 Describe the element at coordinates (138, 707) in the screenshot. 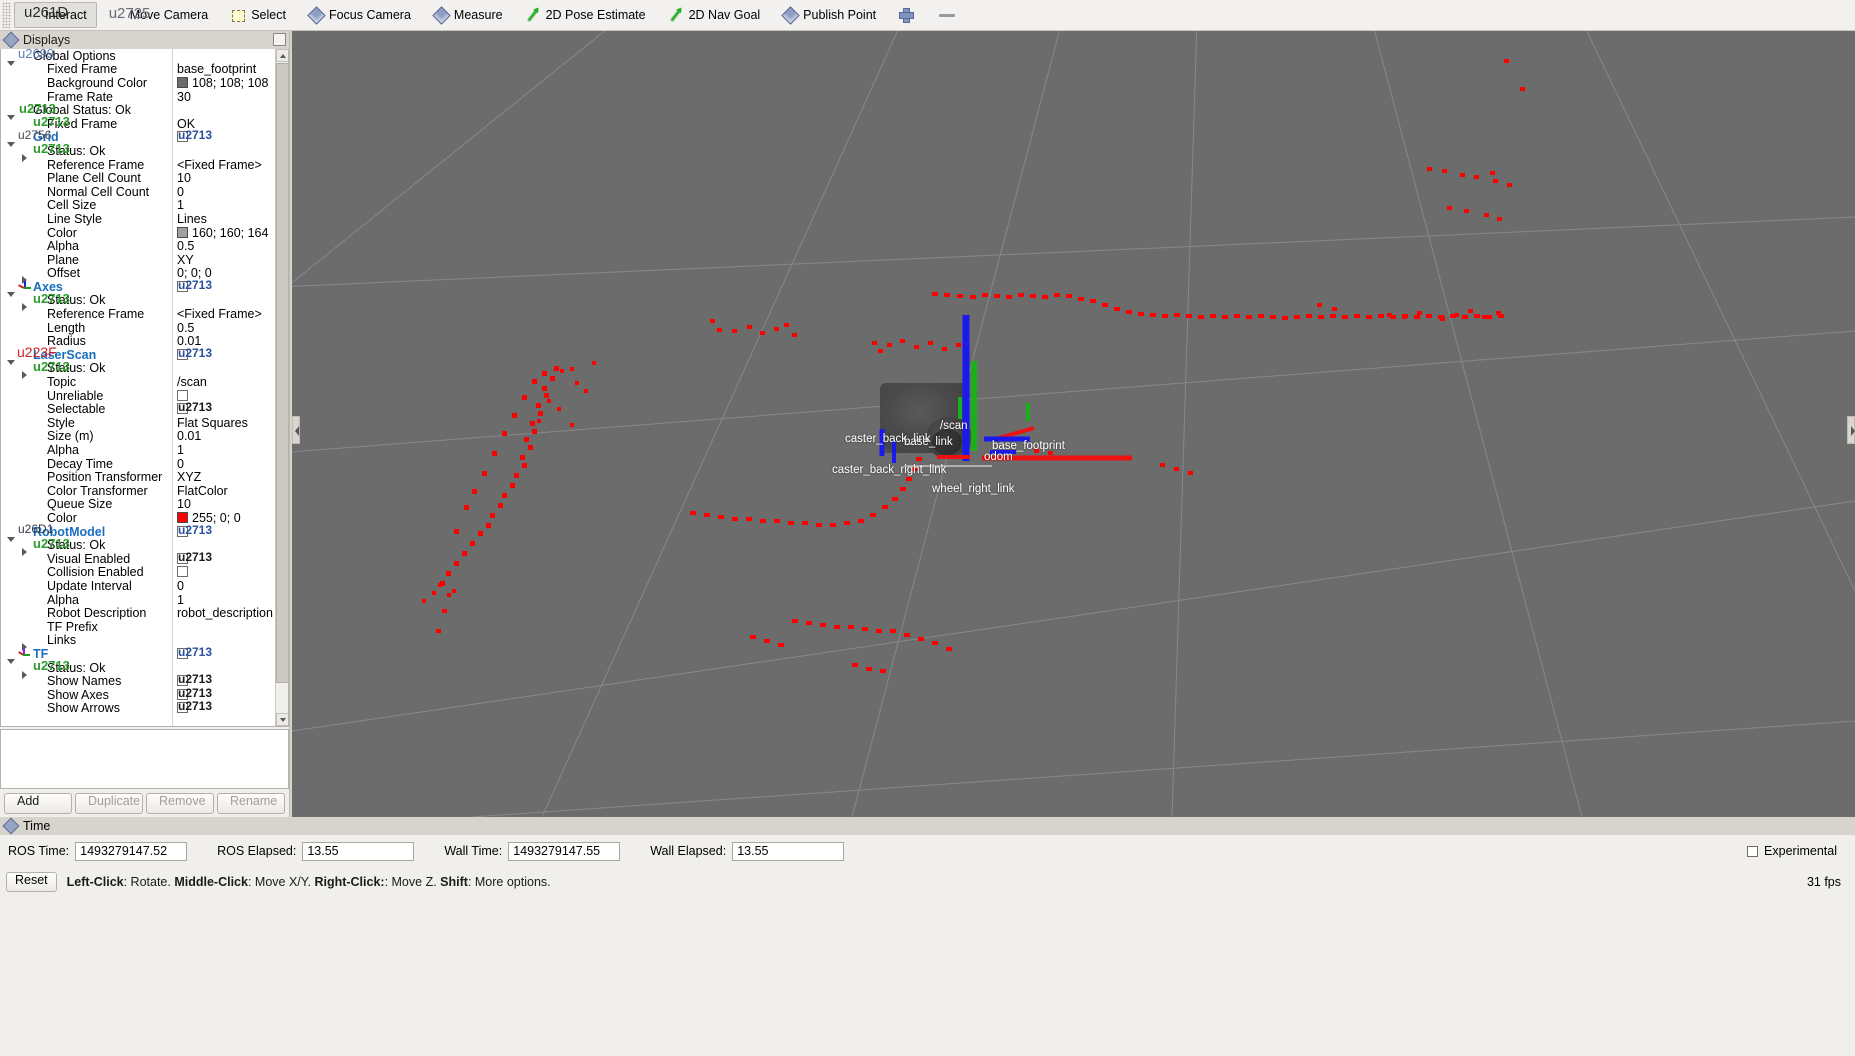

I see `tree-row: Show Arrows` at that location.